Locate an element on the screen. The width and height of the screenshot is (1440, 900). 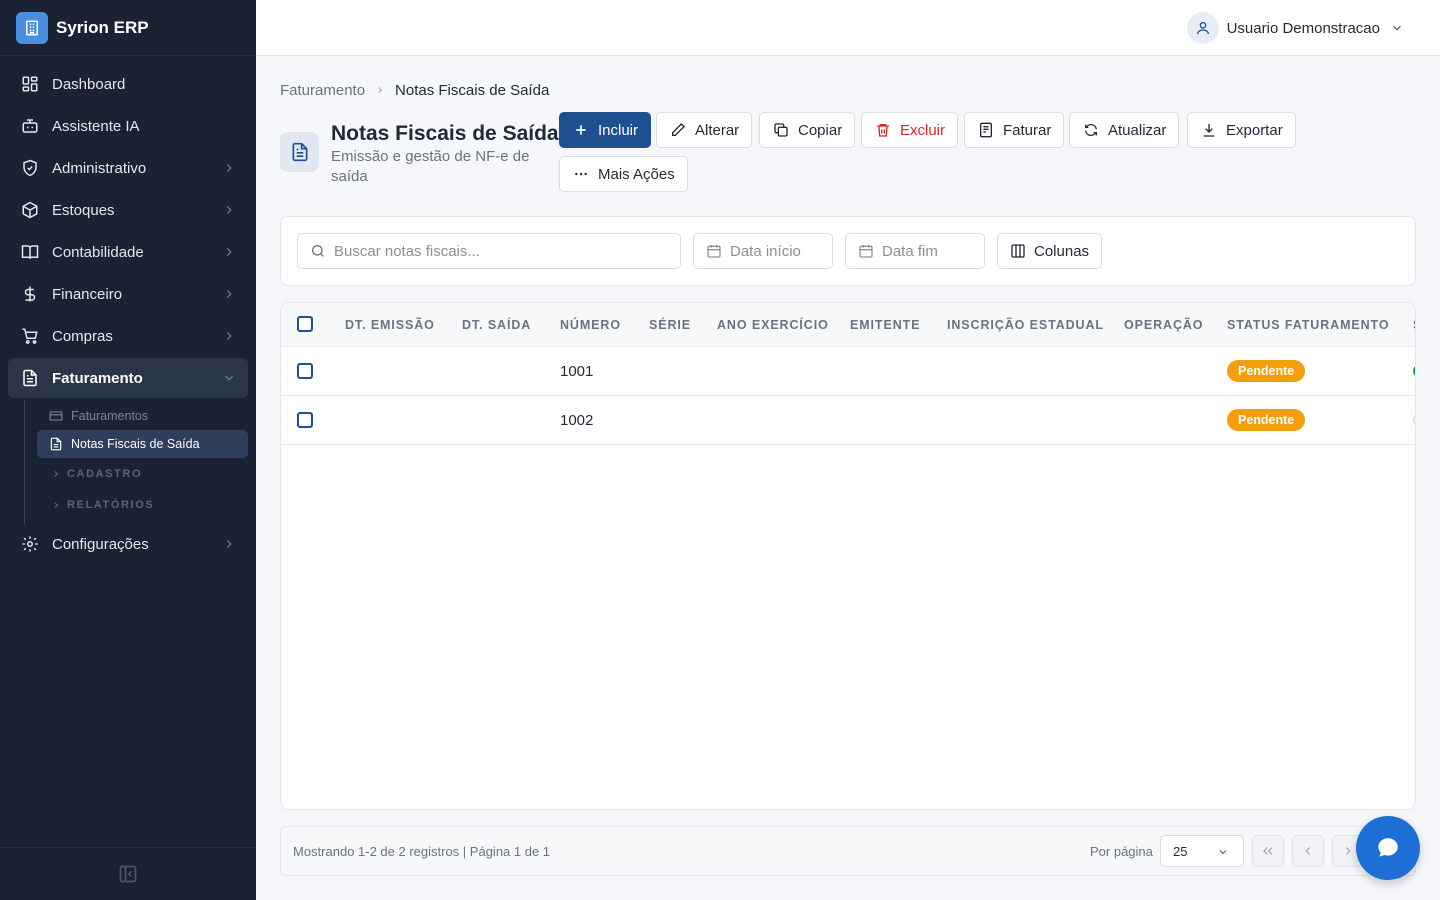
delete-button: Excluir is located at coordinates (910, 130).